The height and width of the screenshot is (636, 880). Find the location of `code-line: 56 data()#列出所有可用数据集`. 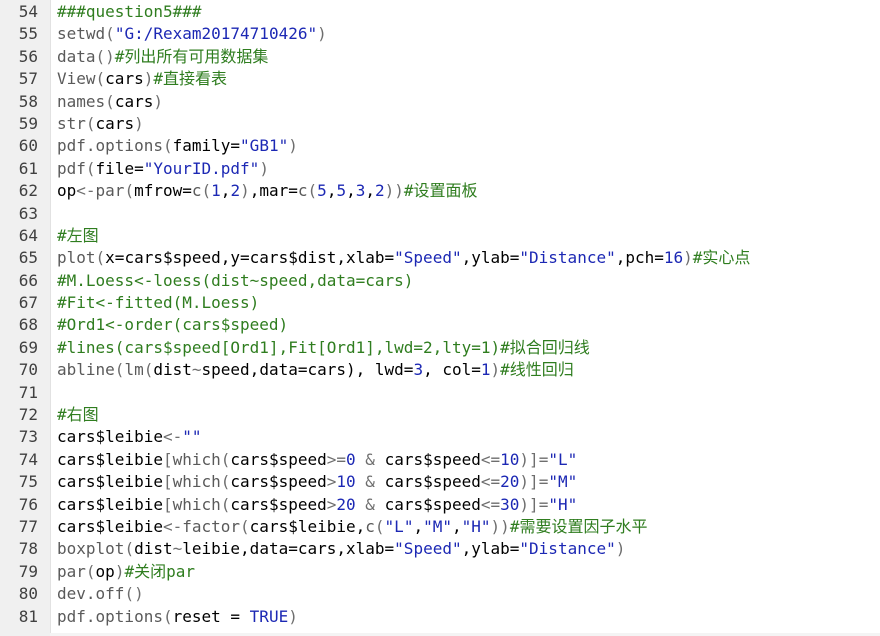

code-line: 56 data()#列出所有可用数据集 is located at coordinates (440, 57).